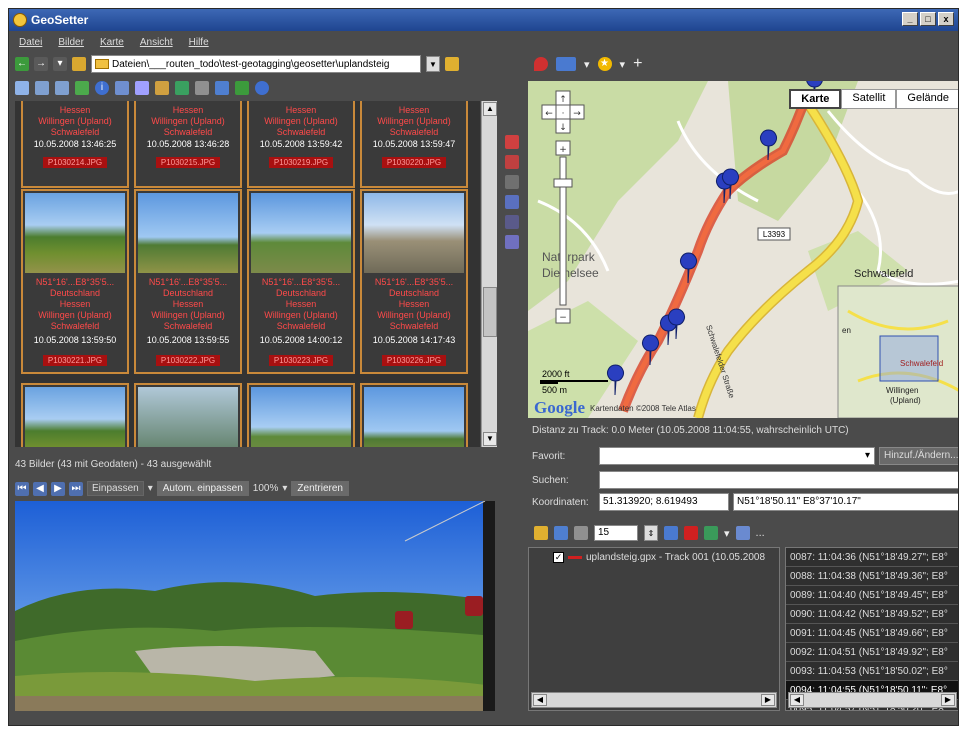 This screenshot has height=730, width=959. What do you see at coordinates (664, 502) in the screenshot?
I see `coordinates-decimal-field: 51.313920; 8.619493` at bounding box center [664, 502].